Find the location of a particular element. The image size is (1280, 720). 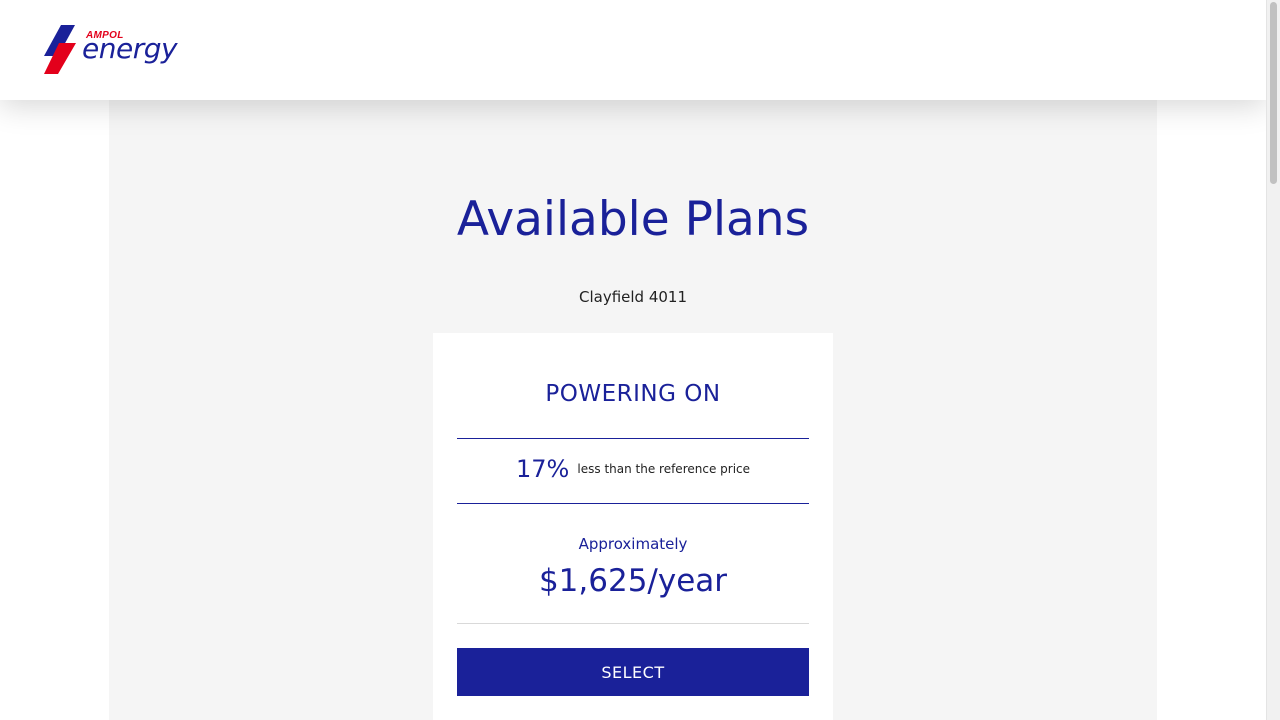

ampol-energy-logo: AMPOL energy is located at coordinates (119, 50).